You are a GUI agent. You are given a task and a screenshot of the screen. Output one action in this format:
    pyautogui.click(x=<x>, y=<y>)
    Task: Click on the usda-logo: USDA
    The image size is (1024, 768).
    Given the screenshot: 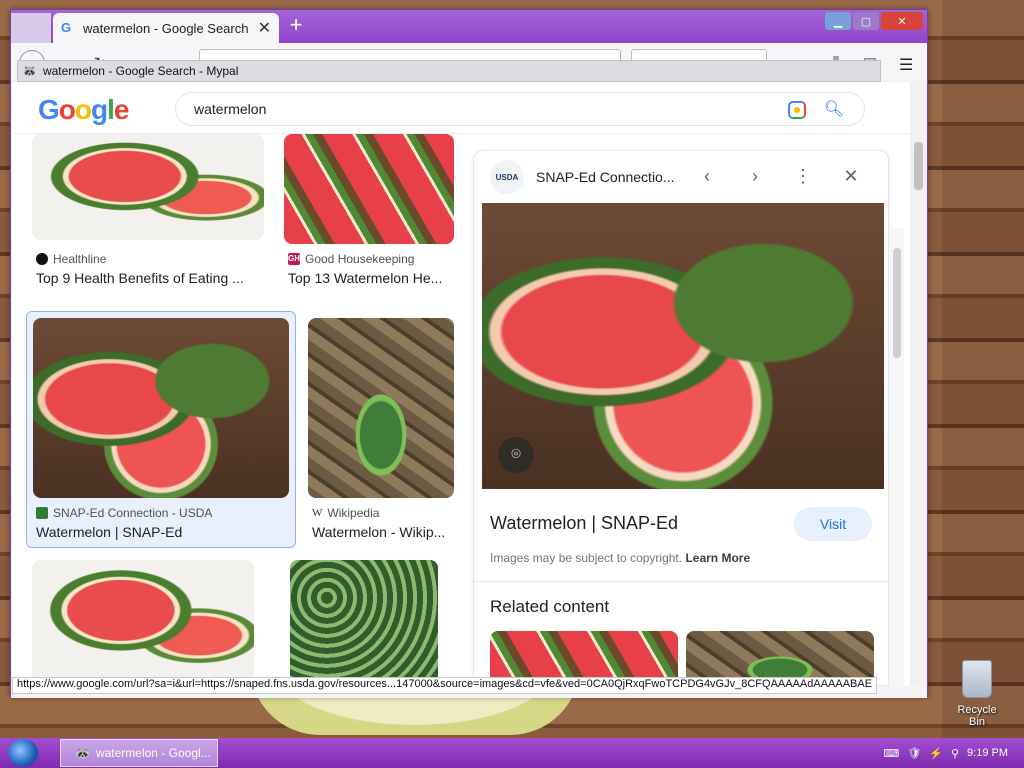 What is the action you would take?
    pyautogui.click(x=507, y=177)
    